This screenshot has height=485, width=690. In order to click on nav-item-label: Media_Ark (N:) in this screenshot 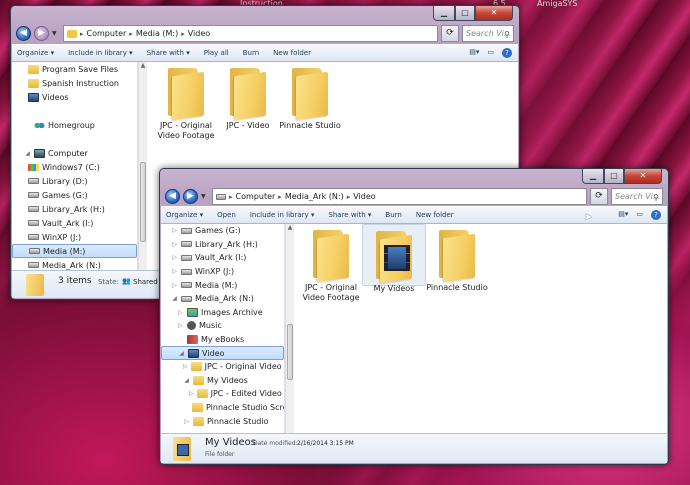, I will do `click(71, 265)`.